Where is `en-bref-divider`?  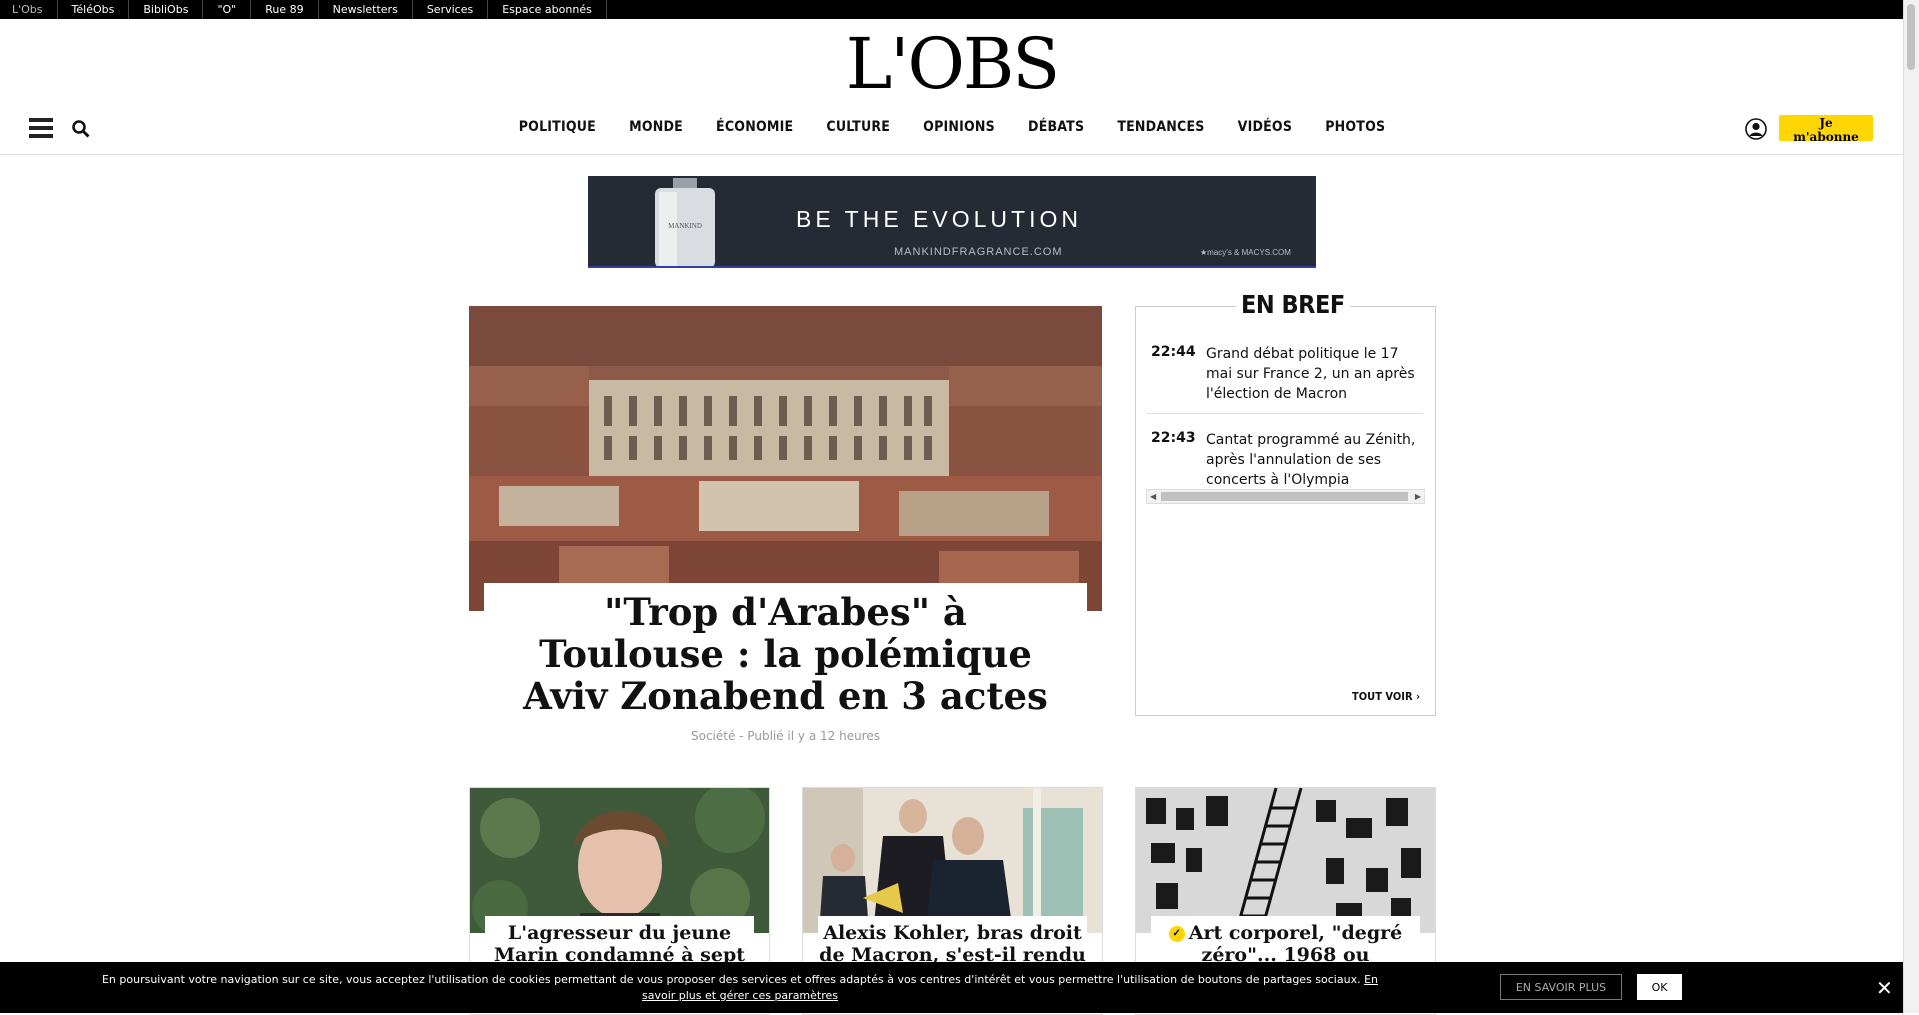 en-bref-divider is located at coordinates (1285, 413).